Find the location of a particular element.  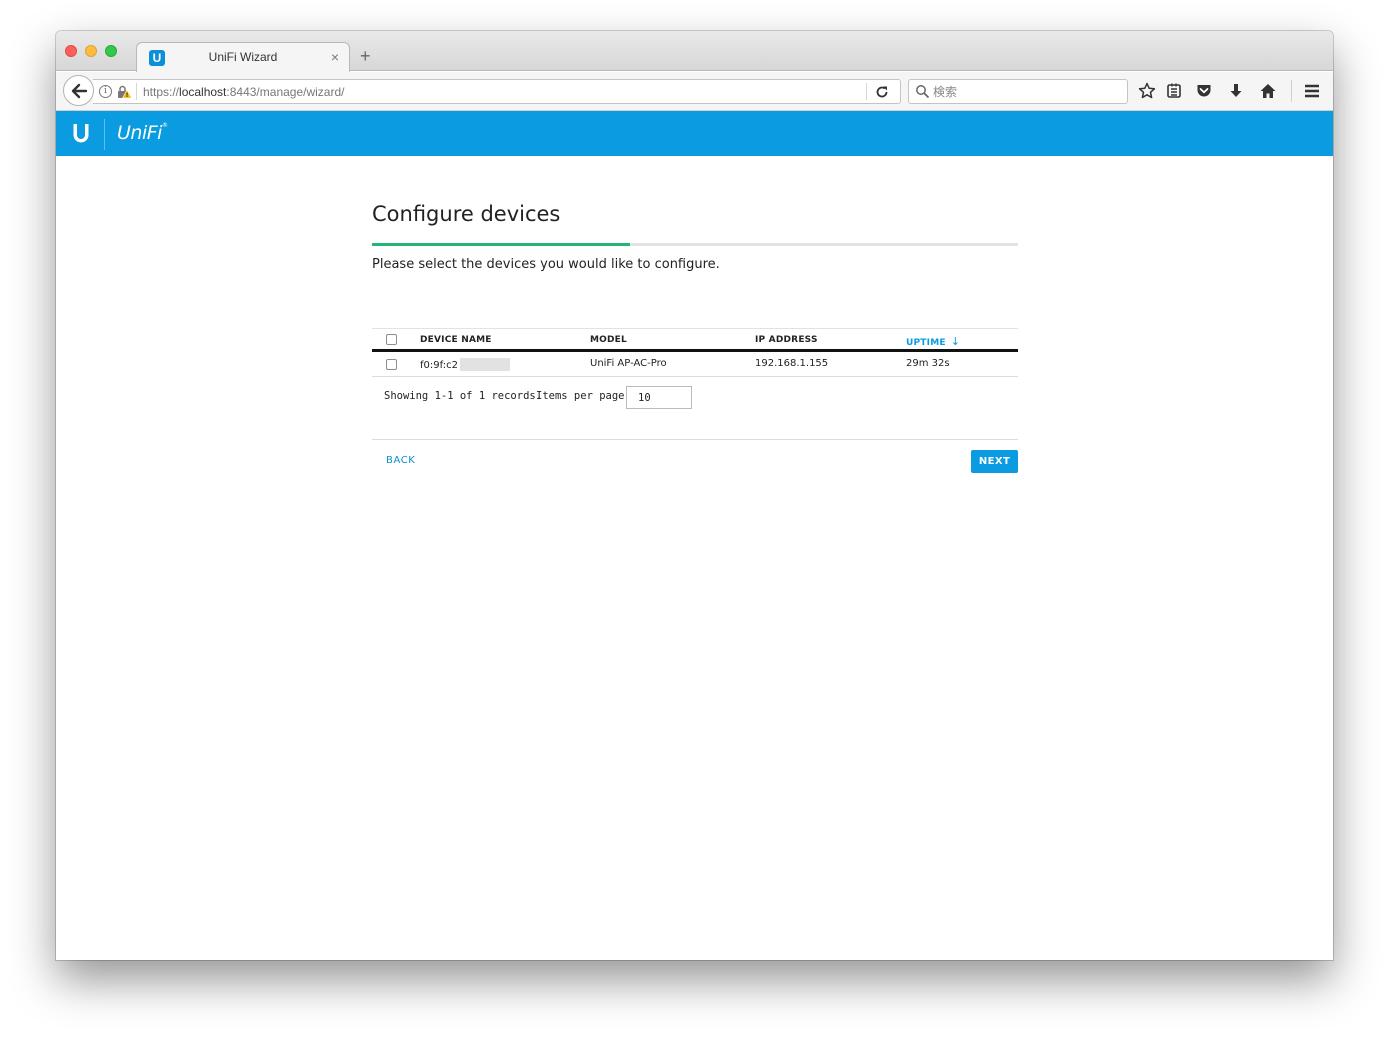

site-info-icon: i is located at coordinates (105, 91).